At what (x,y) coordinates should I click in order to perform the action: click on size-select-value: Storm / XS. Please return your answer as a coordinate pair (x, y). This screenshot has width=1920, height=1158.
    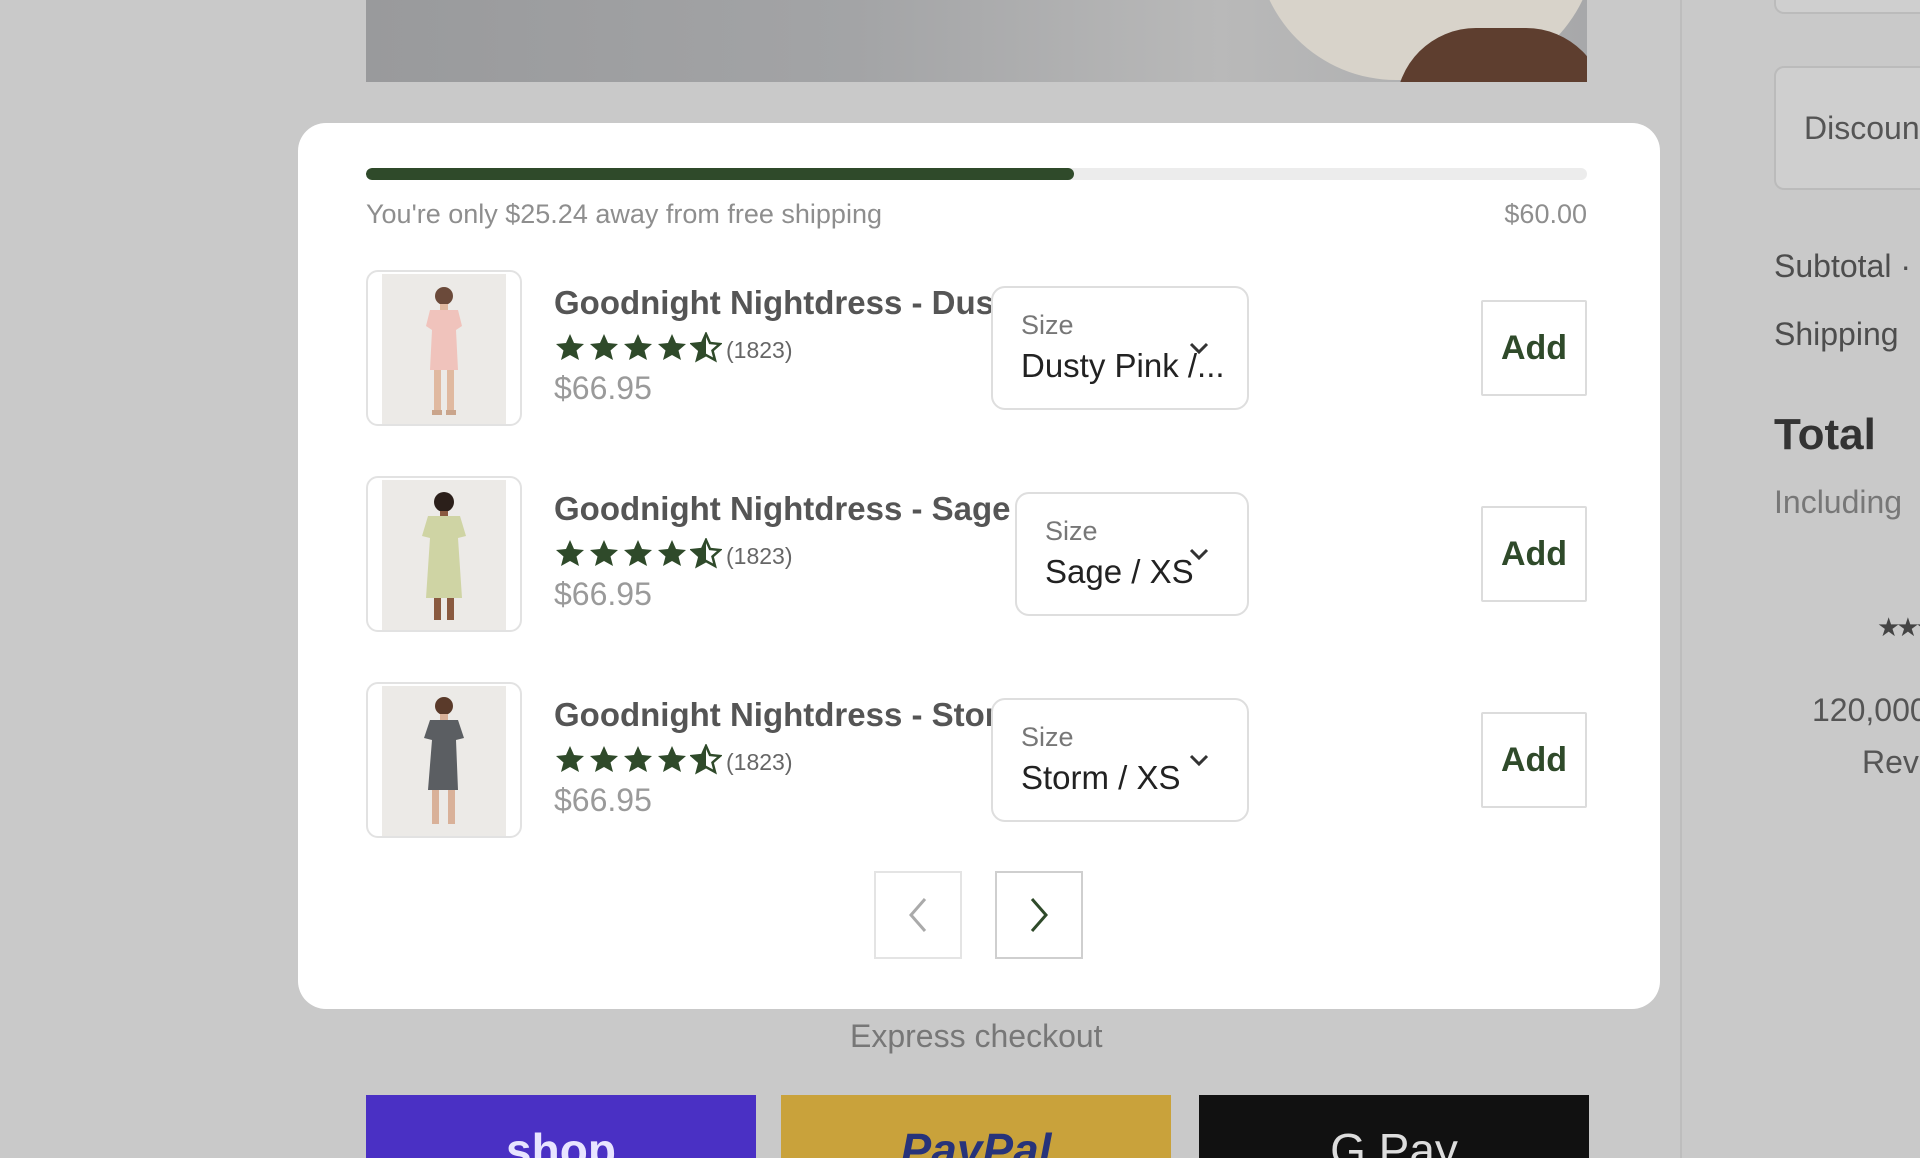
    Looking at the image, I should click on (1101, 777).